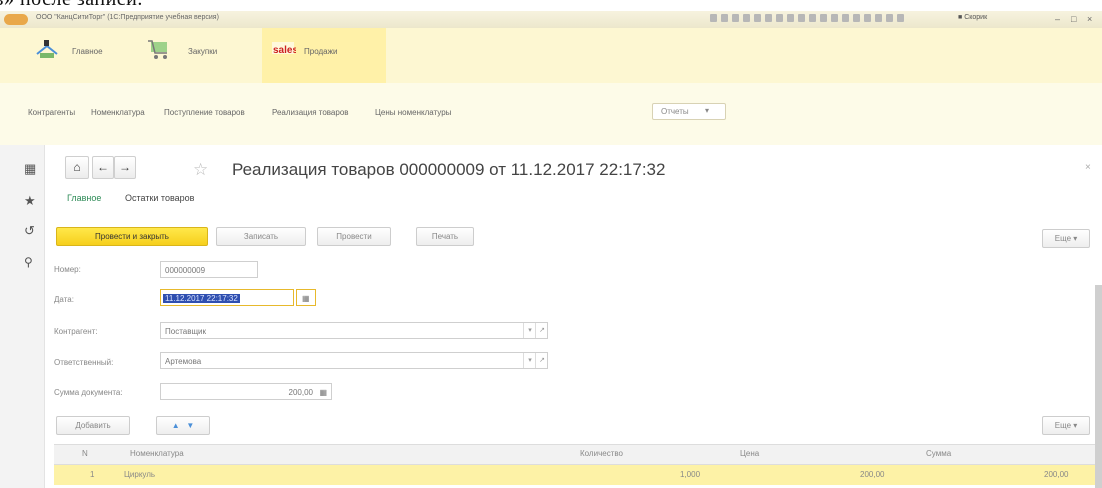 This screenshot has height=488, width=1102. Describe the element at coordinates (157, 49) in the screenshot. I see `cart-icon` at that location.